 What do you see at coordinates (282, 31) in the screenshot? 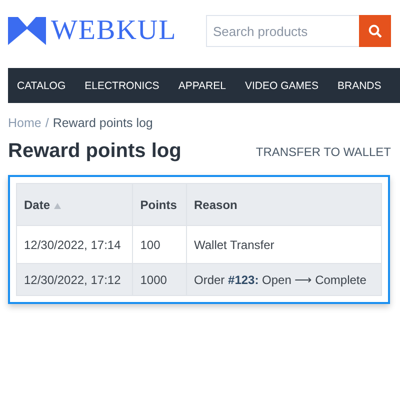
I see `search-field: Search products` at bounding box center [282, 31].